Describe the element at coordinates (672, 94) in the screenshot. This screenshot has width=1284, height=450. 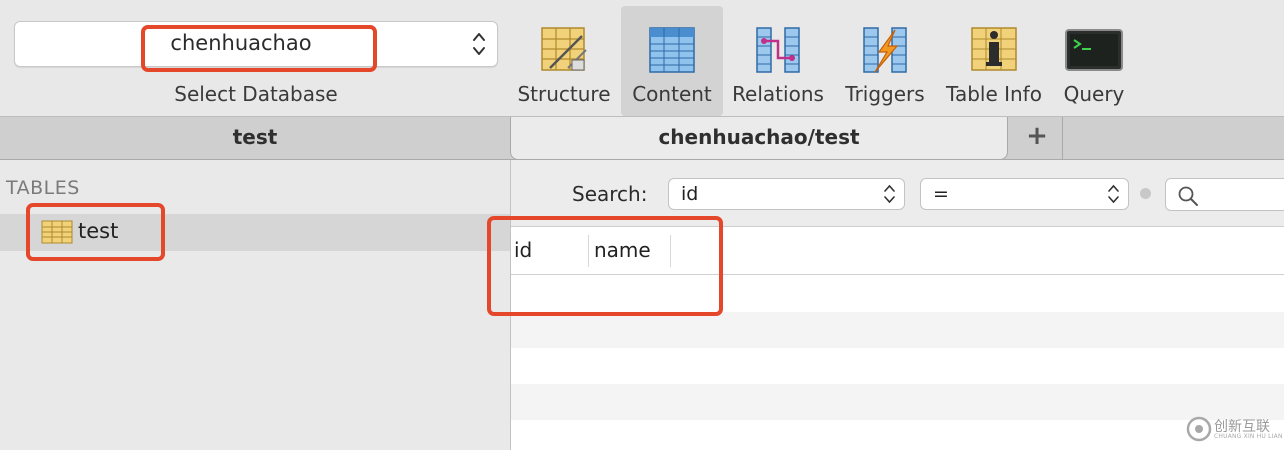
I see `tool-content-label: Content` at that location.